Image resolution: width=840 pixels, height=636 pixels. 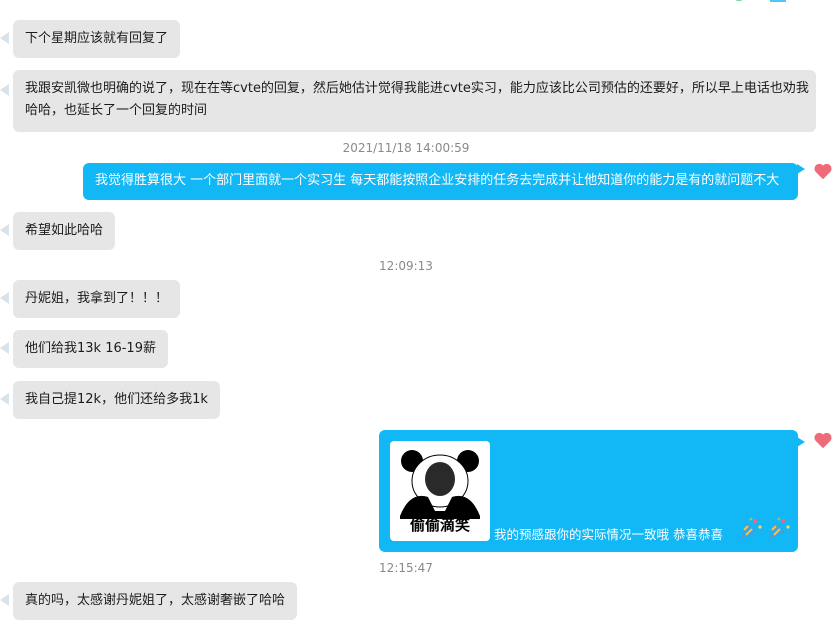 I want to click on incoming-message: 下个星期应该就有回复了, so click(x=97, y=39).